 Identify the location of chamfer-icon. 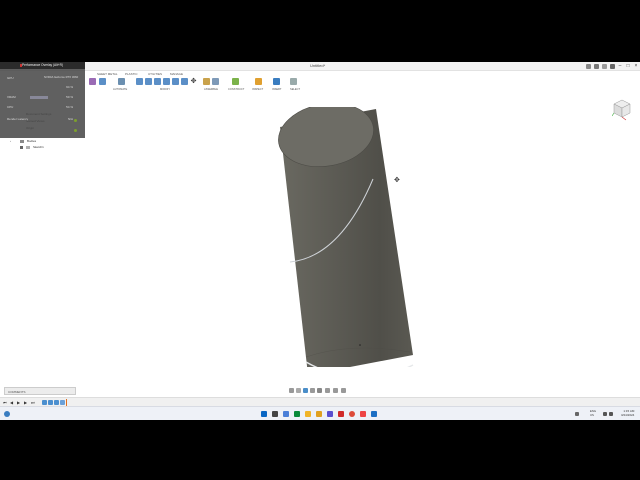
(157, 81).